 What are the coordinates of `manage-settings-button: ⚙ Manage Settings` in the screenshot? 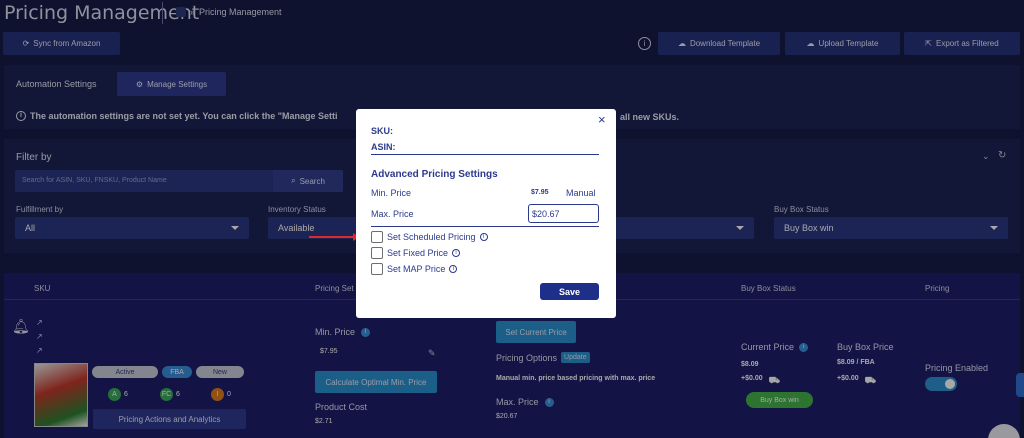 It's located at (171, 84).